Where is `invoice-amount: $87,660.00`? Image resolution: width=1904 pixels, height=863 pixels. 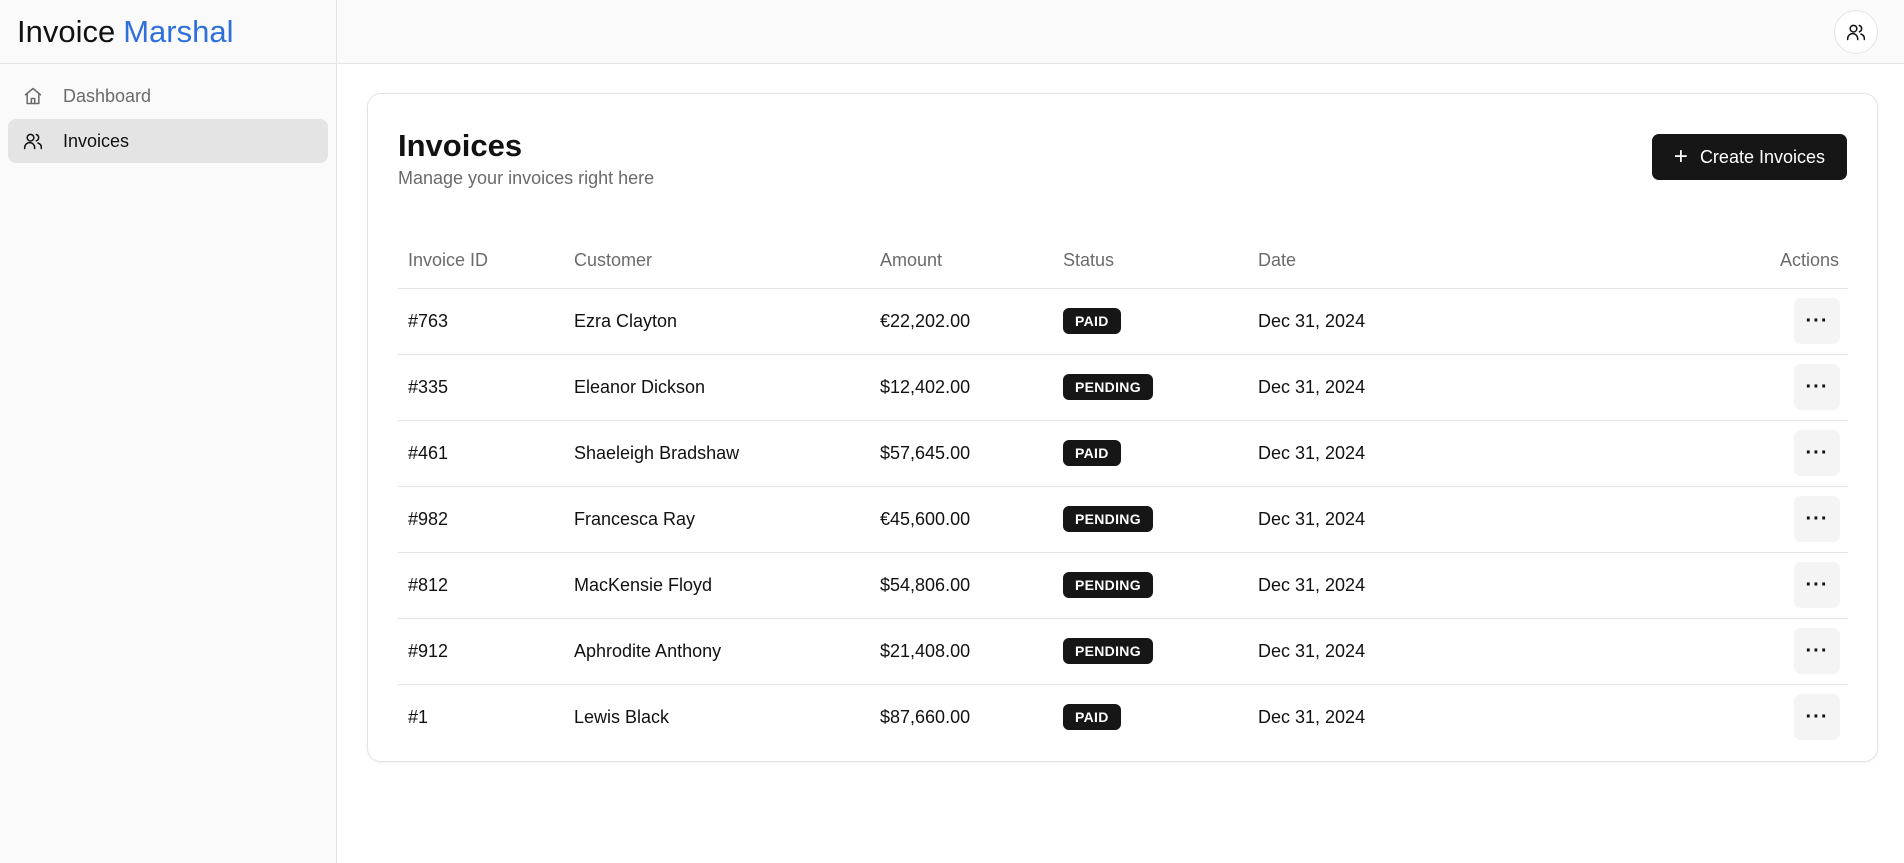 invoice-amount: $87,660.00 is located at coordinates (925, 716).